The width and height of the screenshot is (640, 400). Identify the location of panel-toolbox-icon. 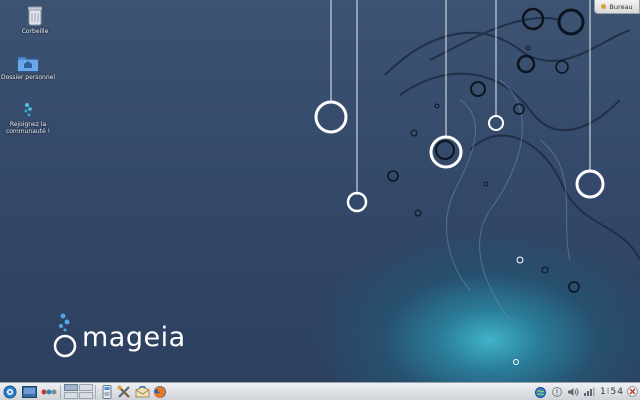
(632, 391).